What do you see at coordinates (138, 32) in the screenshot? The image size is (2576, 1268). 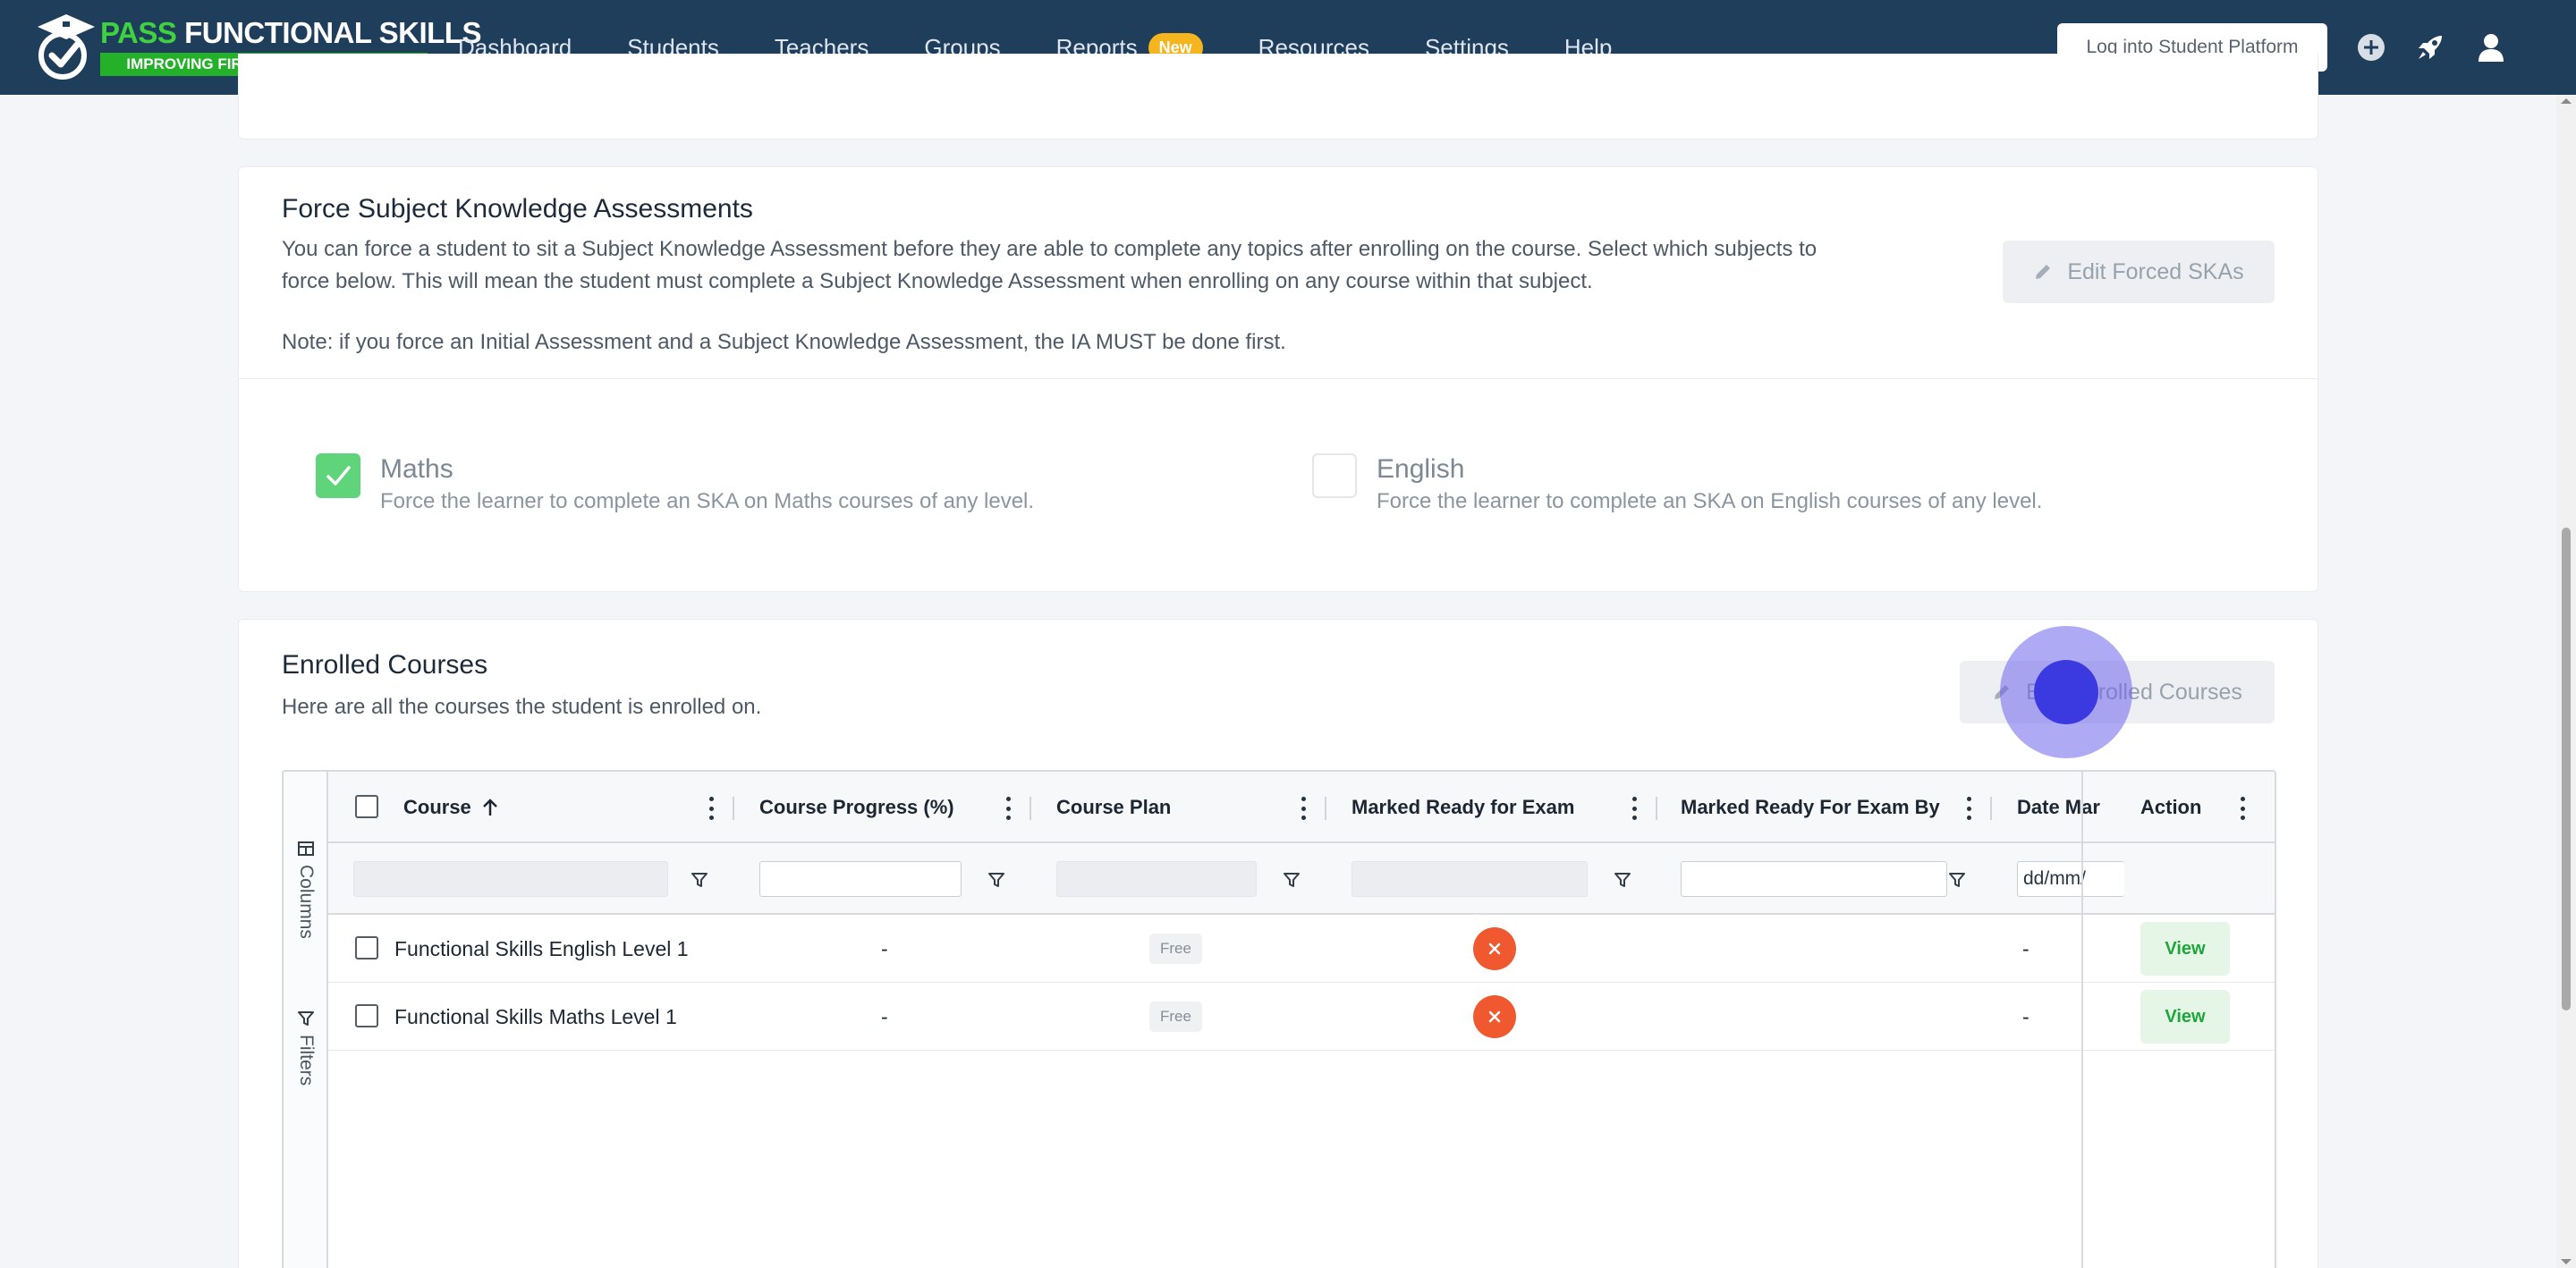 I see `brand-pass: PASS` at bounding box center [138, 32].